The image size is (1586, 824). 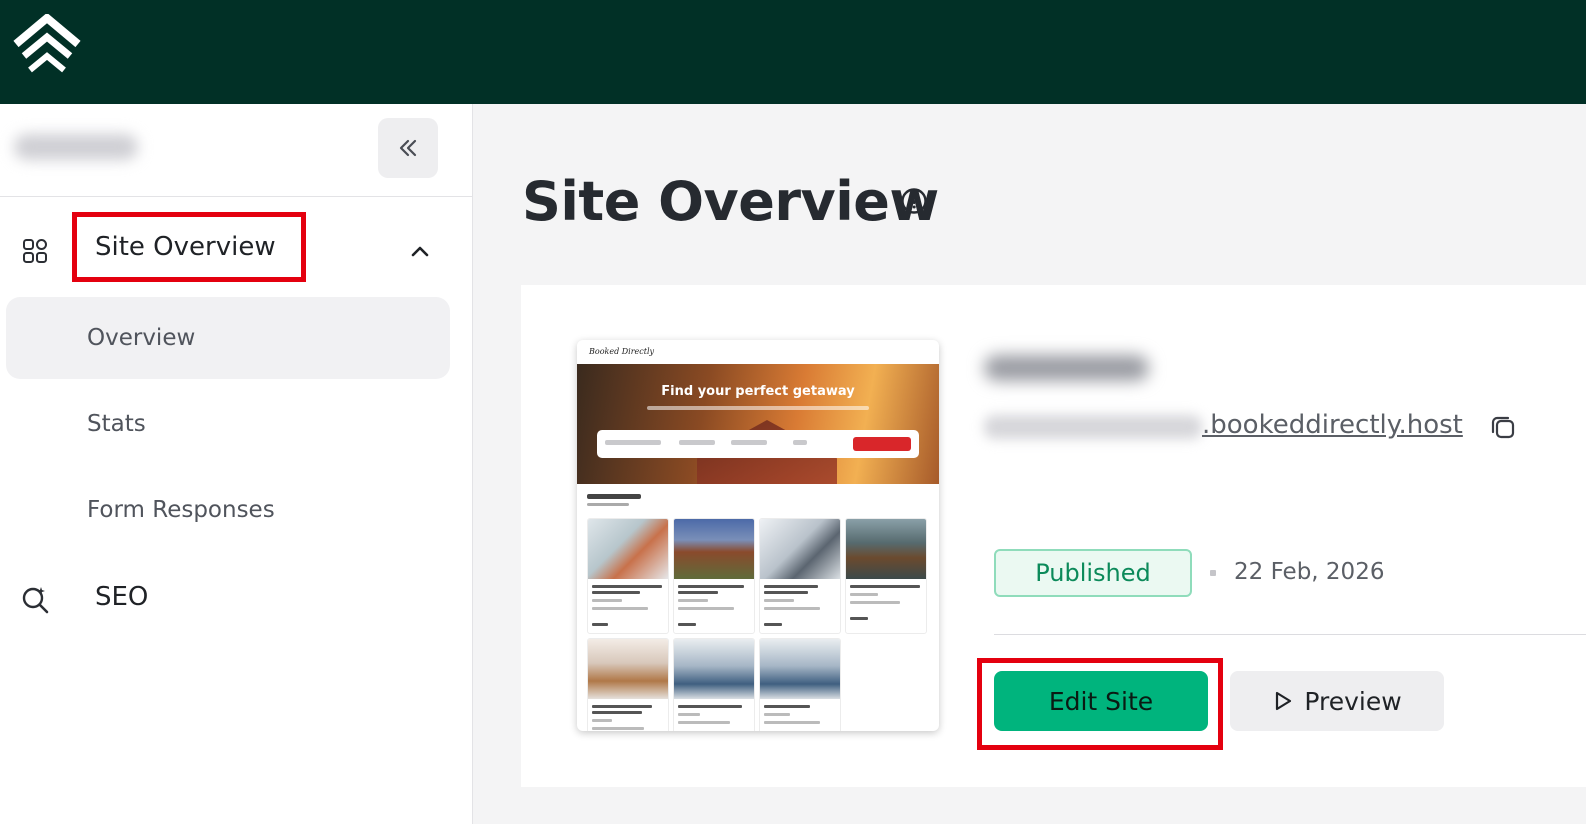 I want to click on sidebar-divider, so click(x=236, y=196).